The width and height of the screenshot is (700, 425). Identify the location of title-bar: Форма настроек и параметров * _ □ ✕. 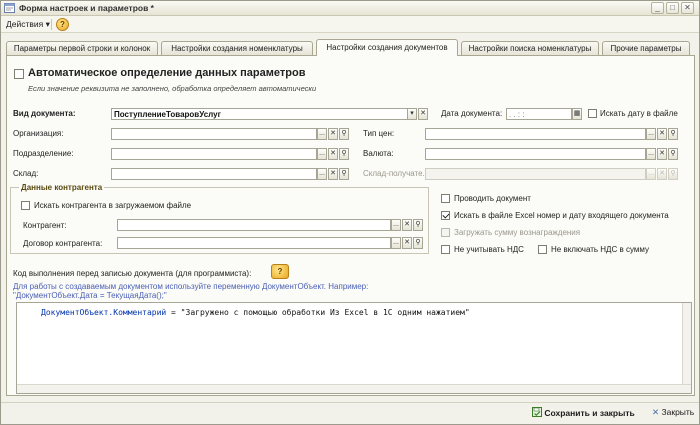
(350, 8).